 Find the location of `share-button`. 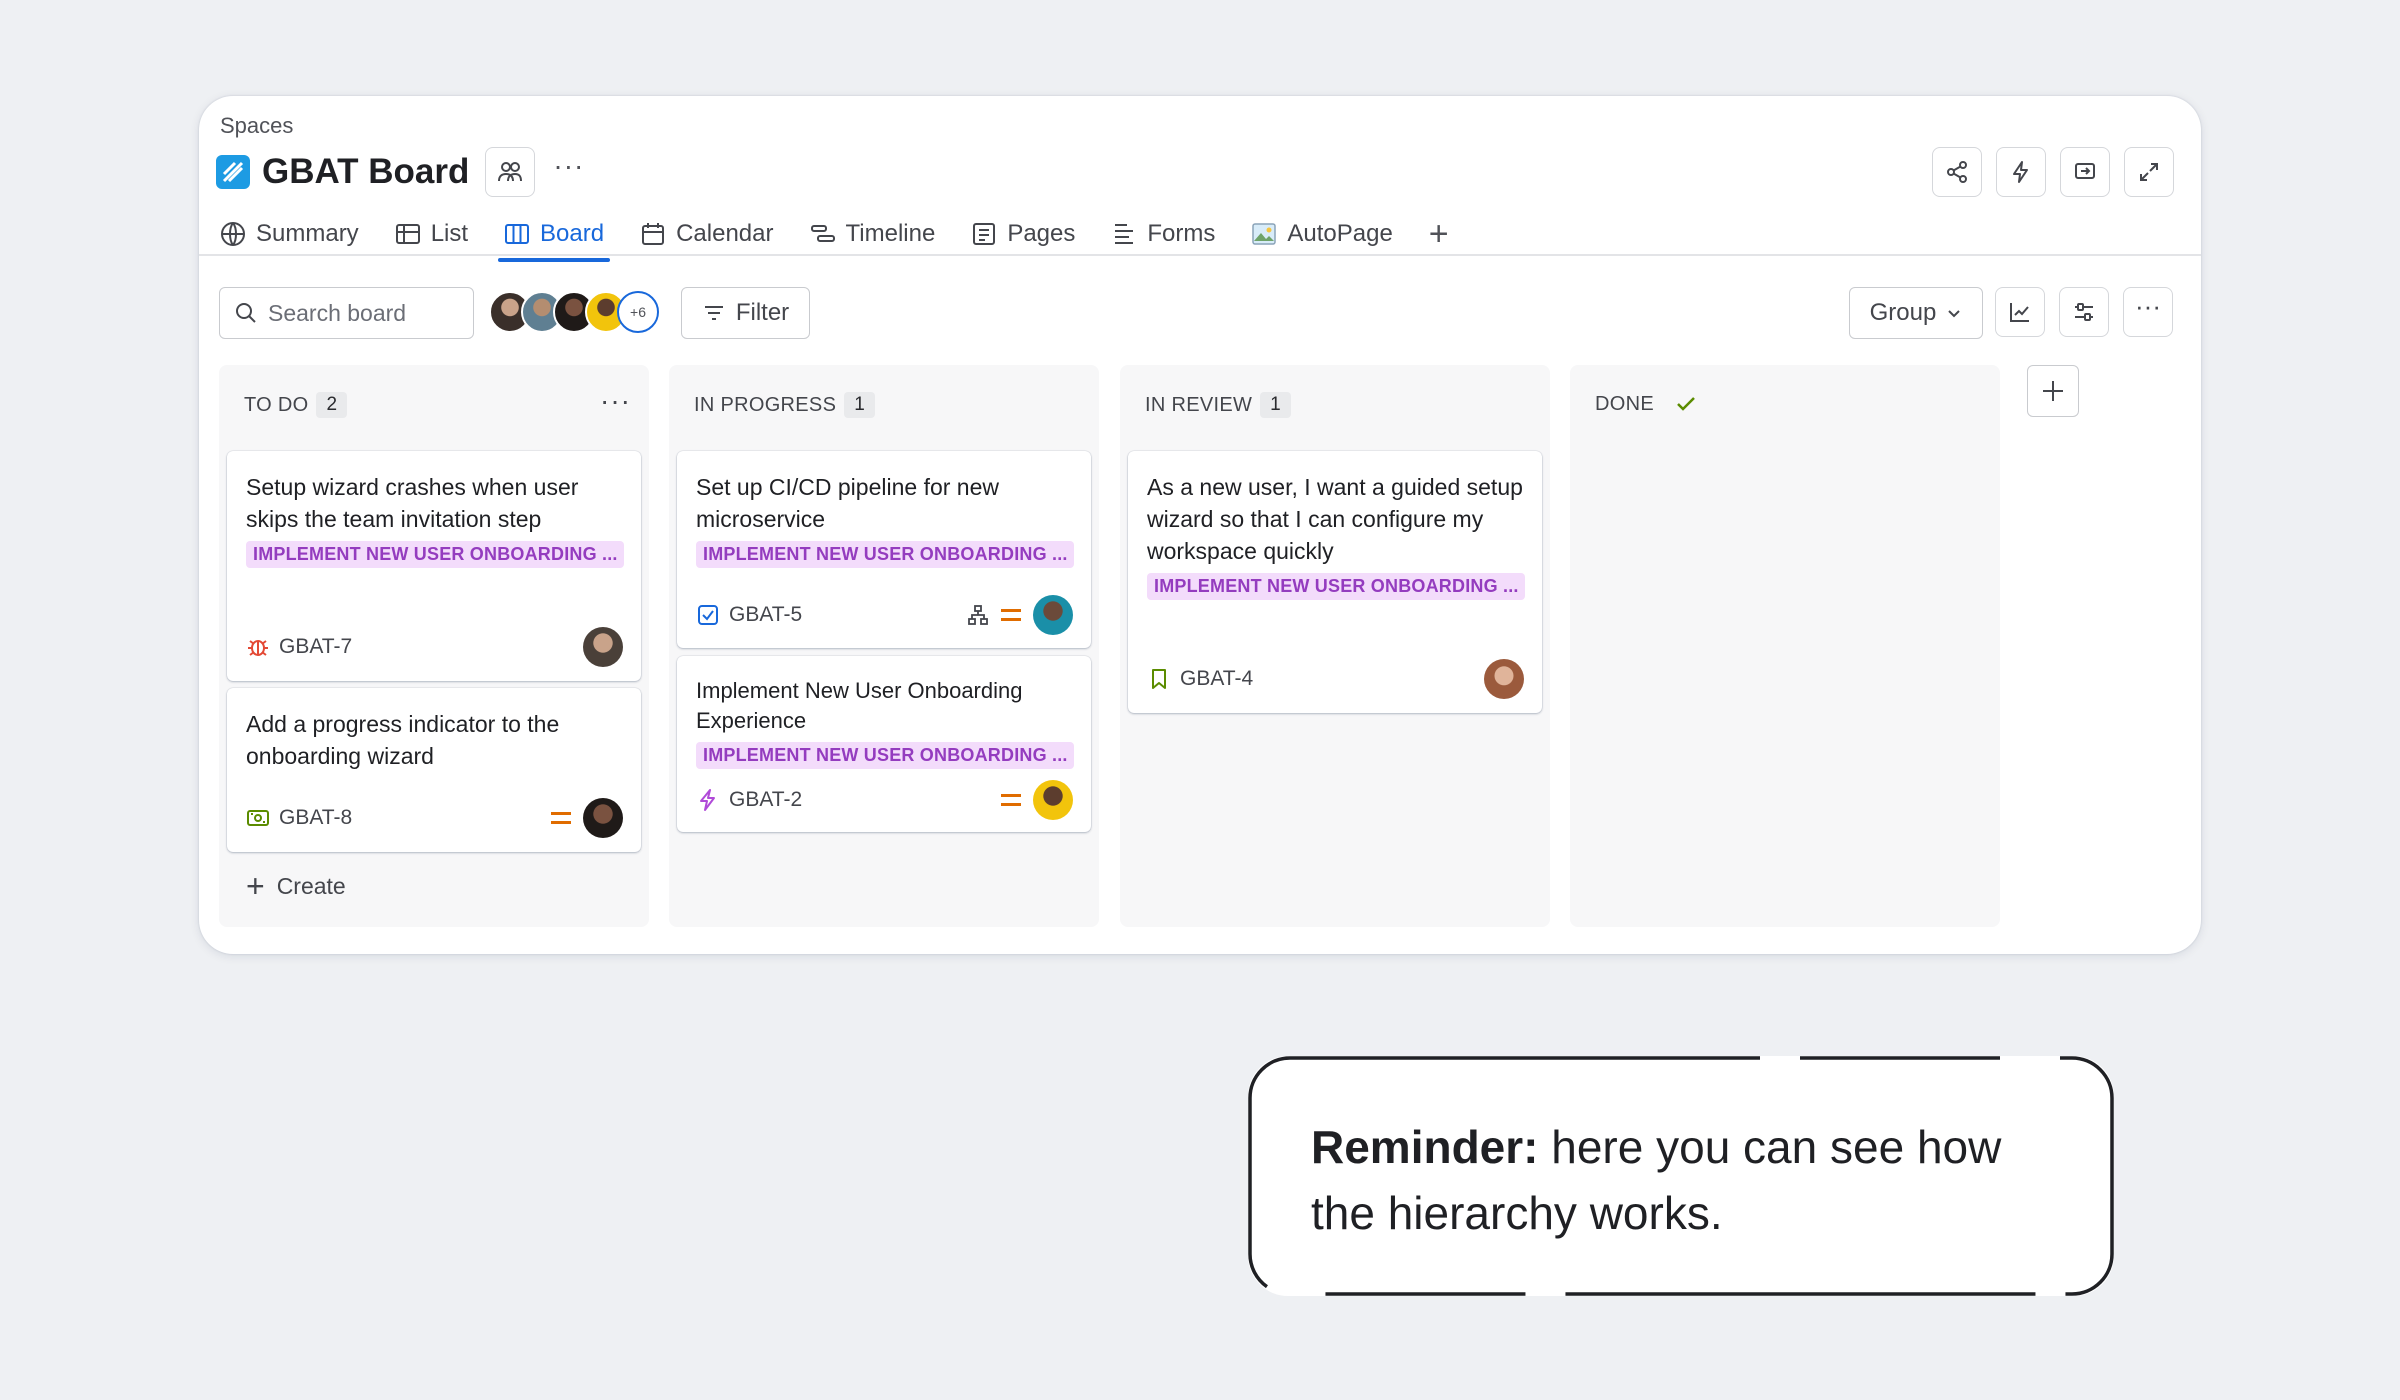

share-button is located at coordinates (1957, 172).